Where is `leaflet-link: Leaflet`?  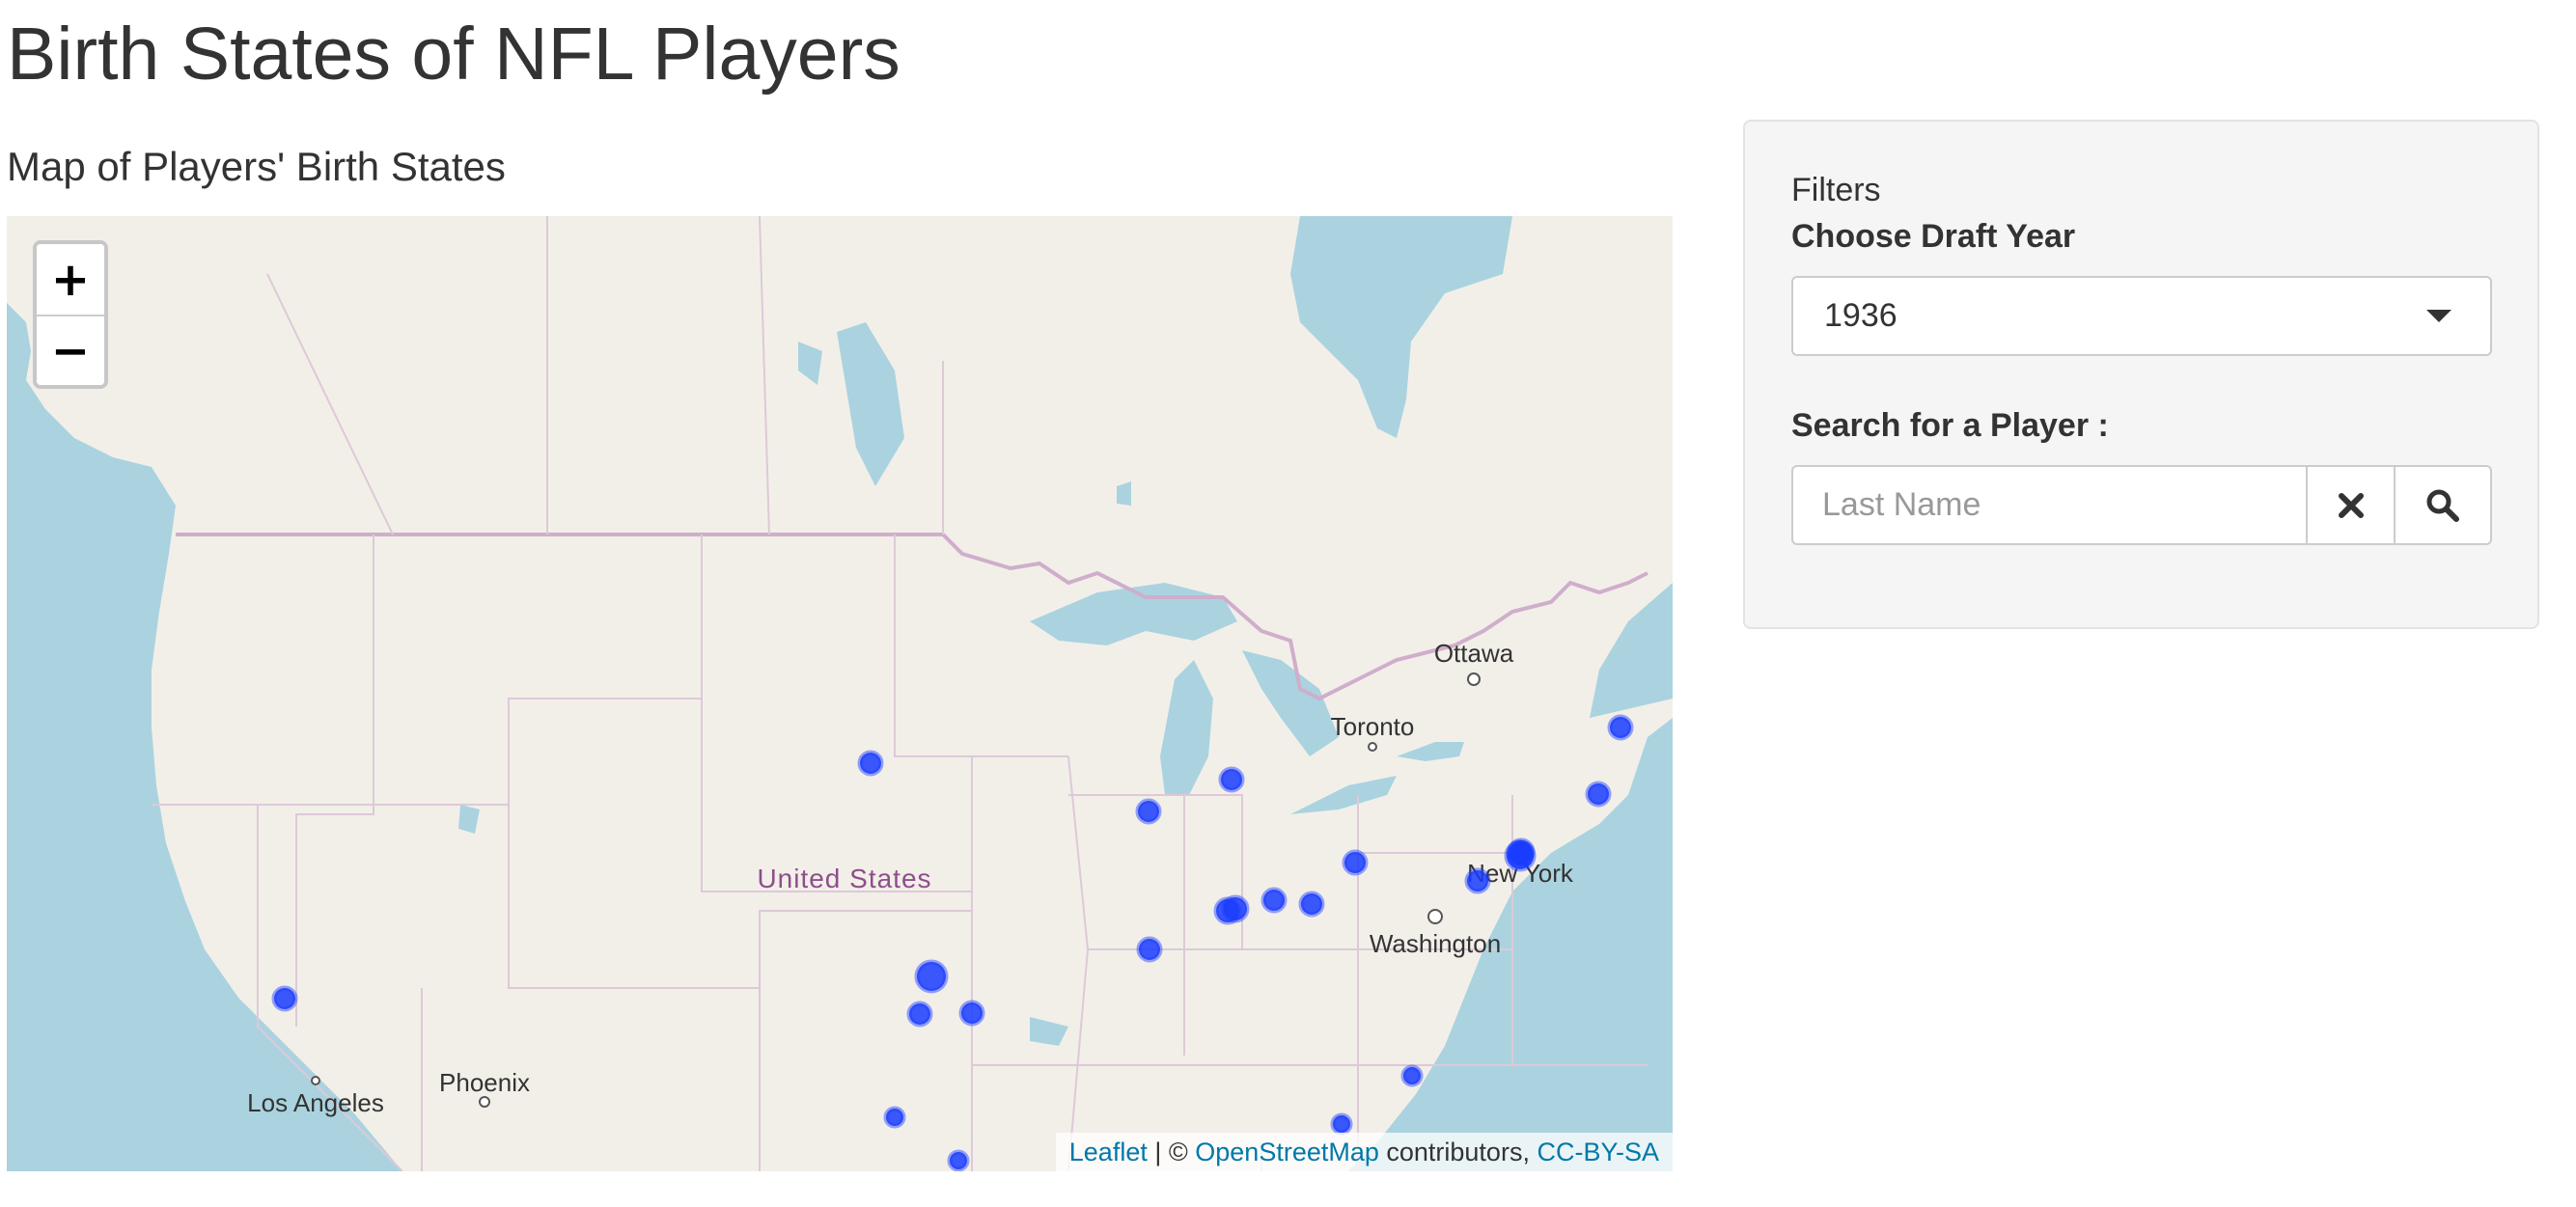
leaflet-link: Leaflet is located at coordinates (1108, 1152).